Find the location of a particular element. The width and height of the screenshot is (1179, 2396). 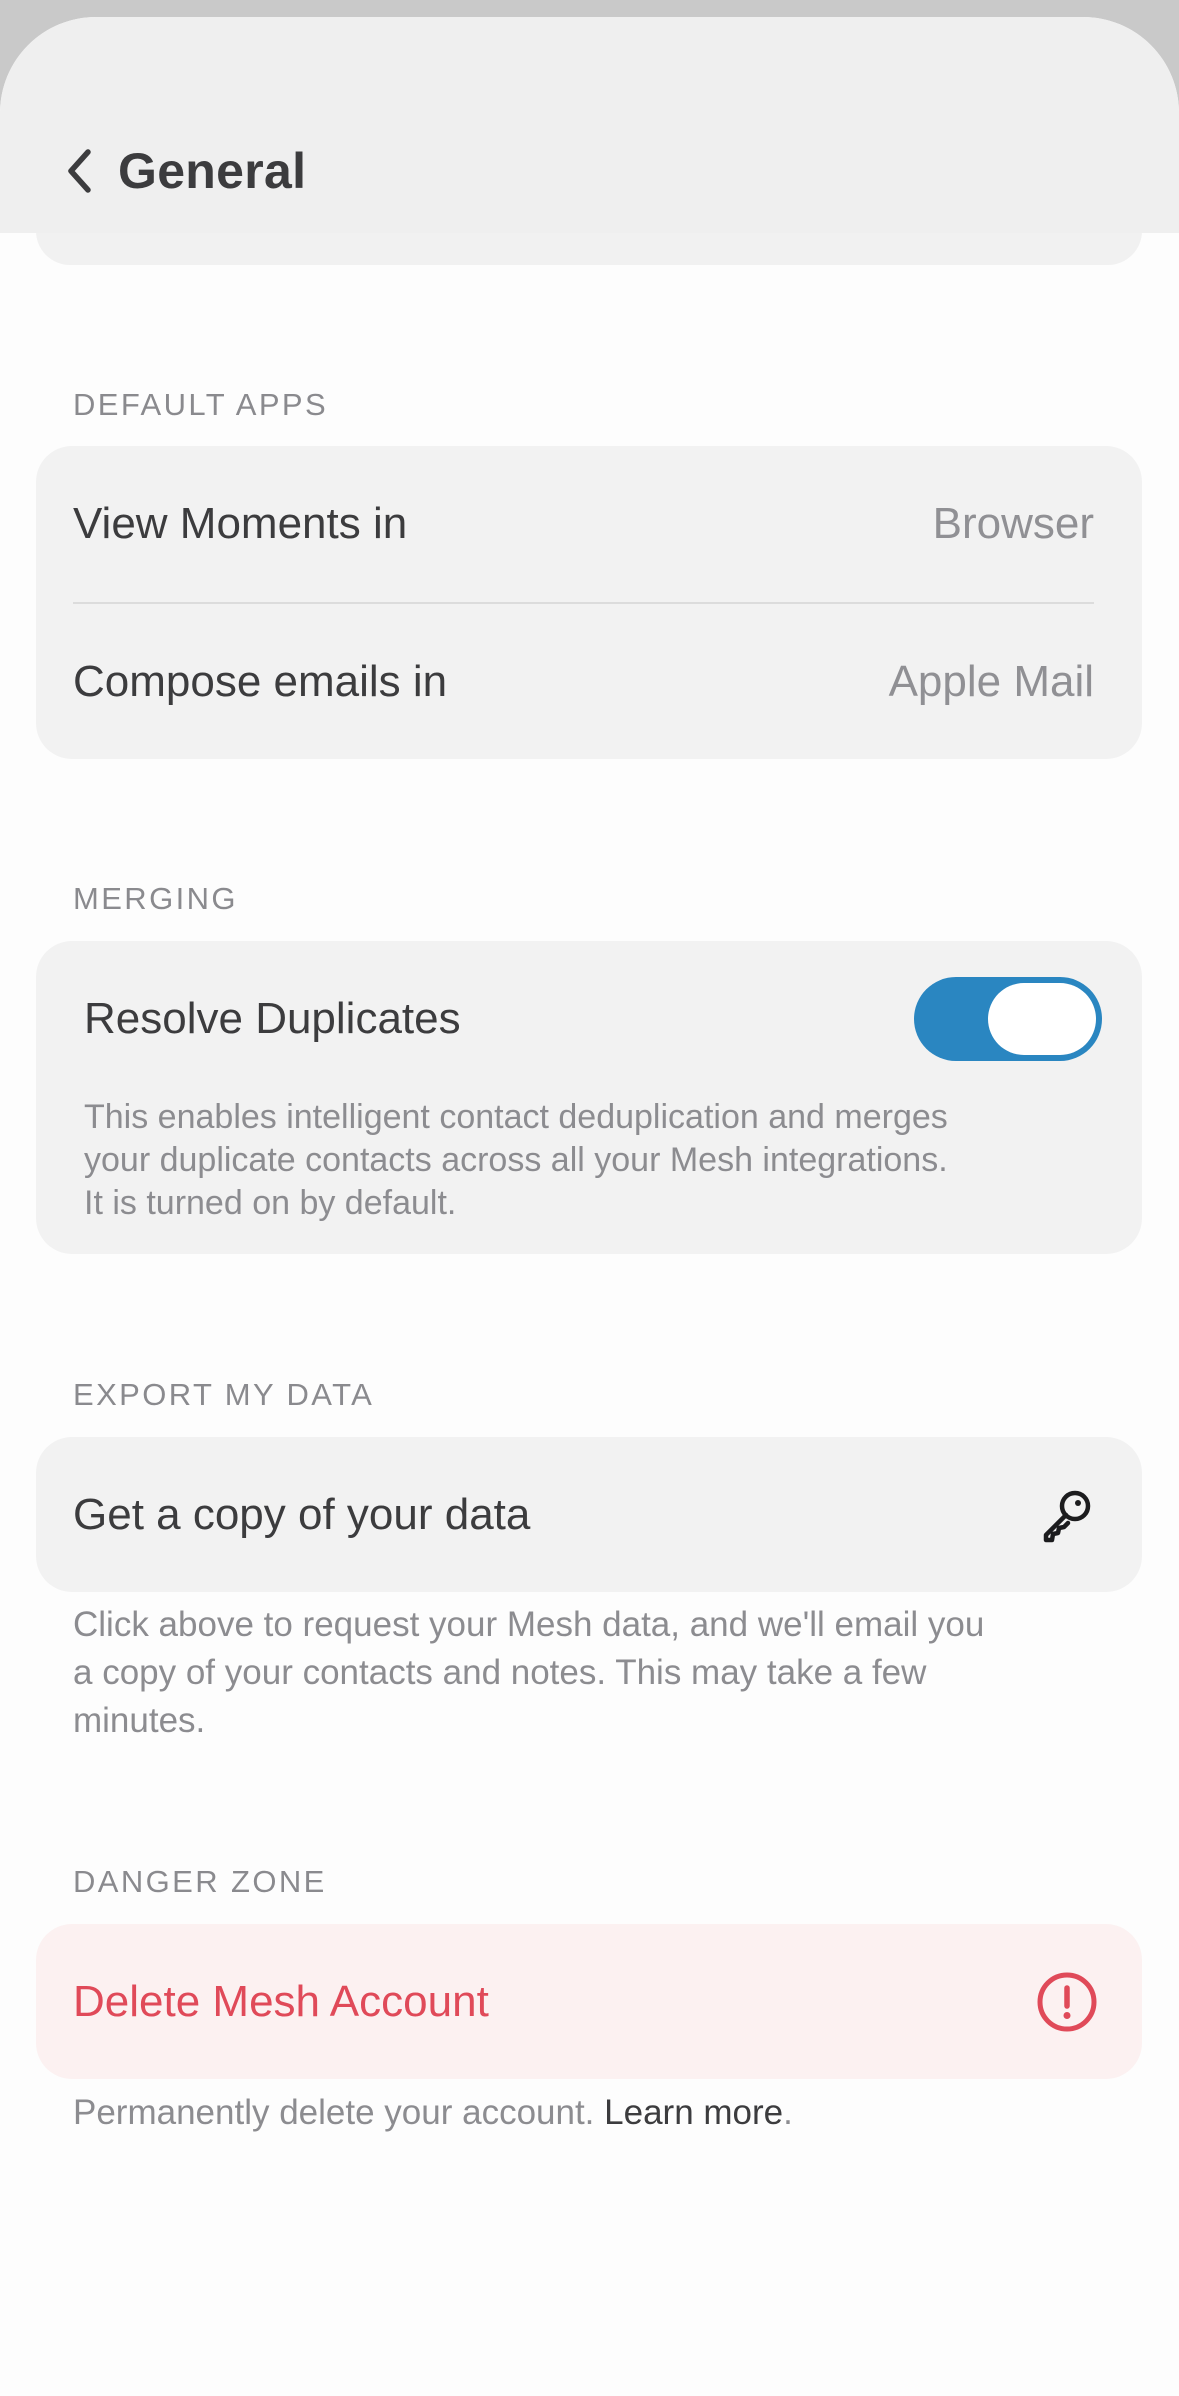

section-label-merging: MERGING is located at coordinates (155, 898).